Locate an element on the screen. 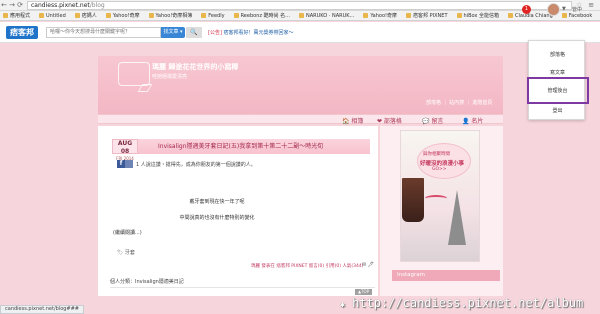 The image size is (600, 314). post-date: AUG 08 FRI 2014 is located at coordinates (125, 150).